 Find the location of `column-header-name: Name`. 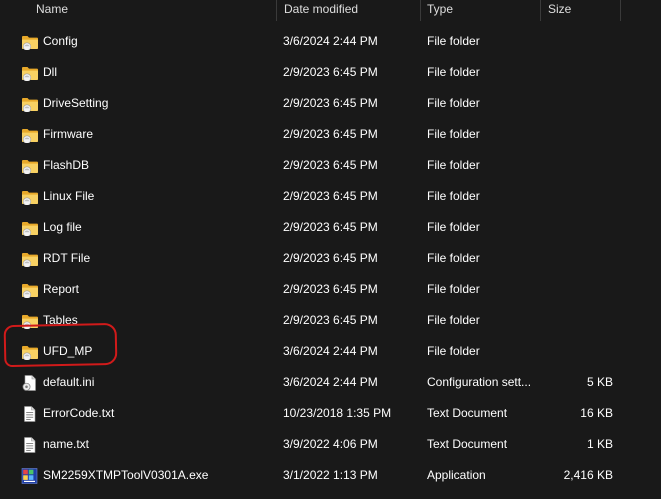

column-header-name: Name is located at coordinates (52, 9).